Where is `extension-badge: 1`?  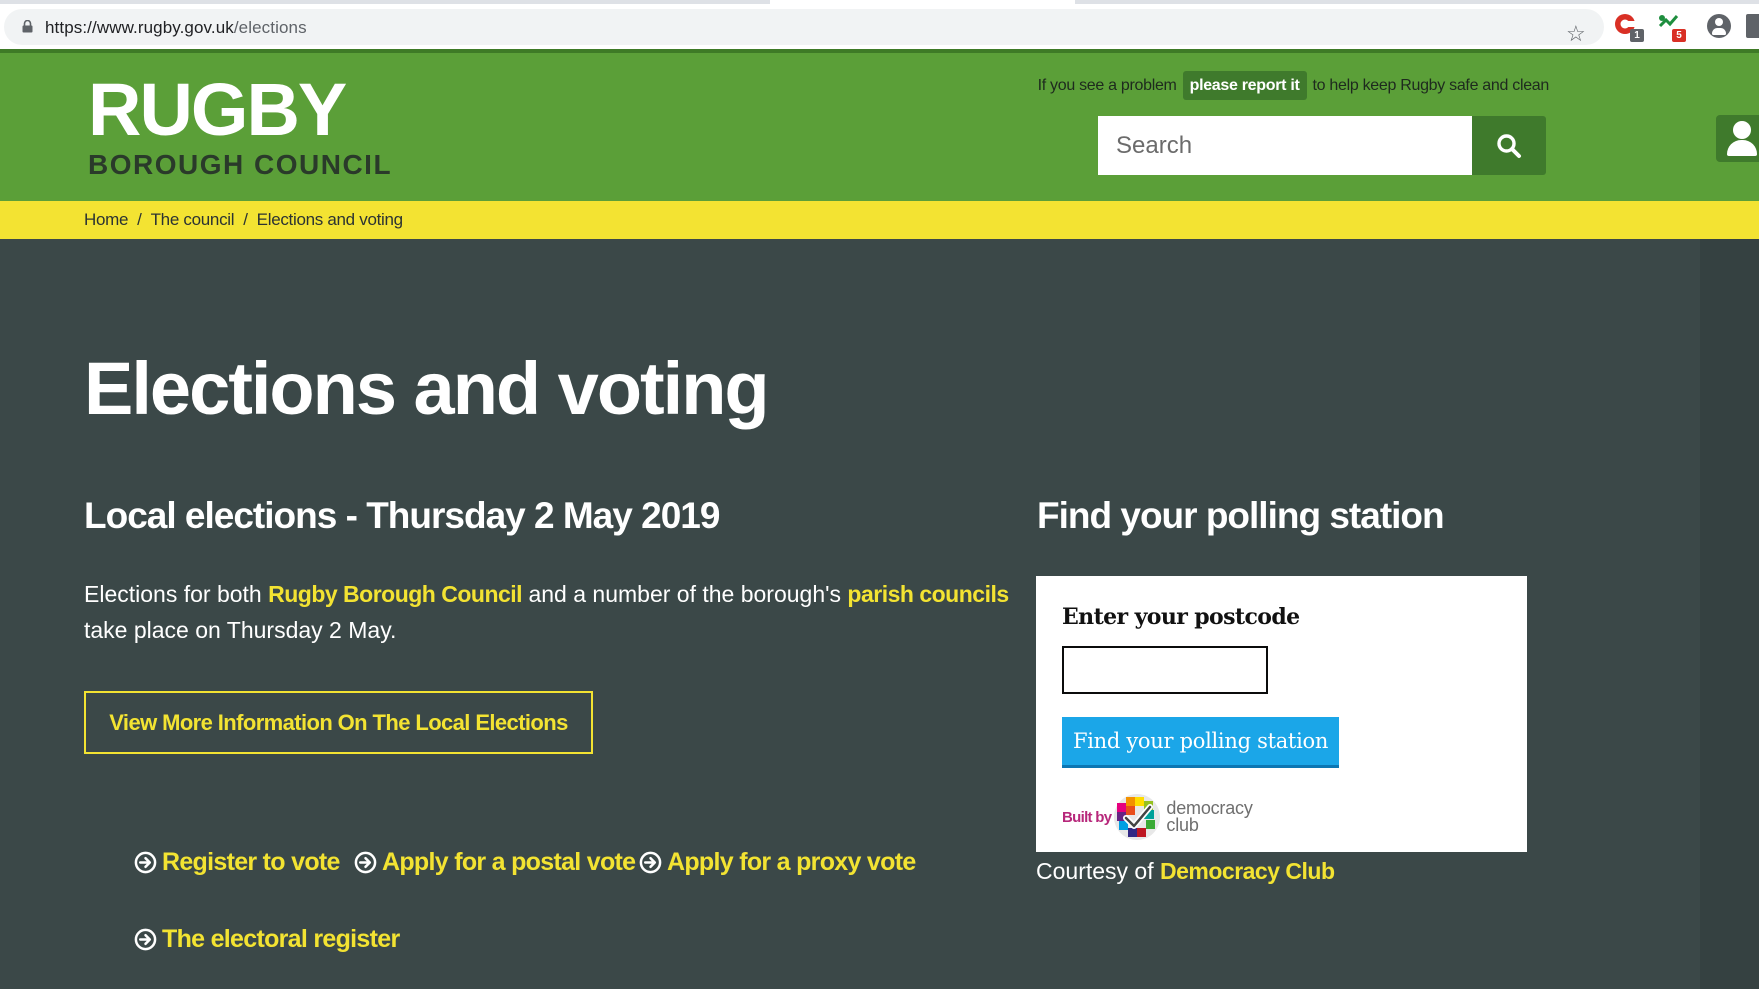
extension-badge: 1 is located at coordinates (1637, 35).